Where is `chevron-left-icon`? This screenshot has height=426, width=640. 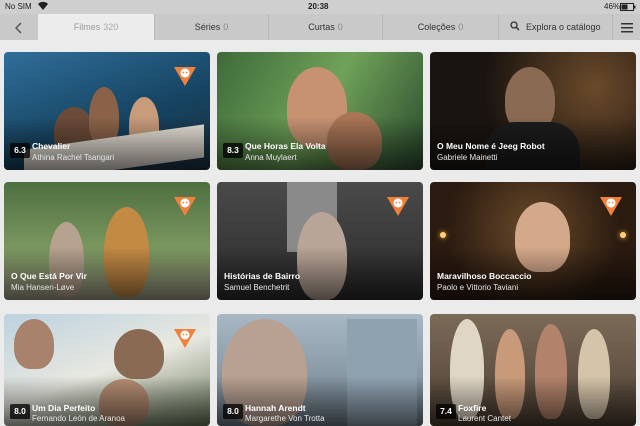
chevron-left-icon is located at coordinates (18, 28).